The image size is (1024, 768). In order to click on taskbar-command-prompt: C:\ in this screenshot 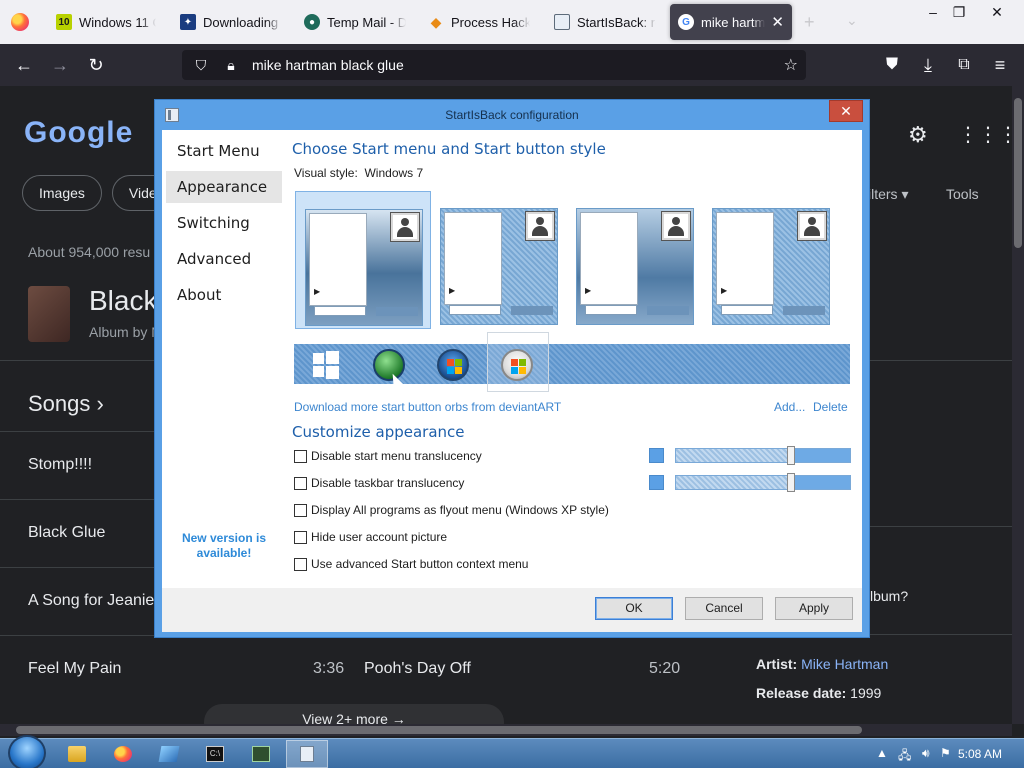, I will do `click(215, 754)`.